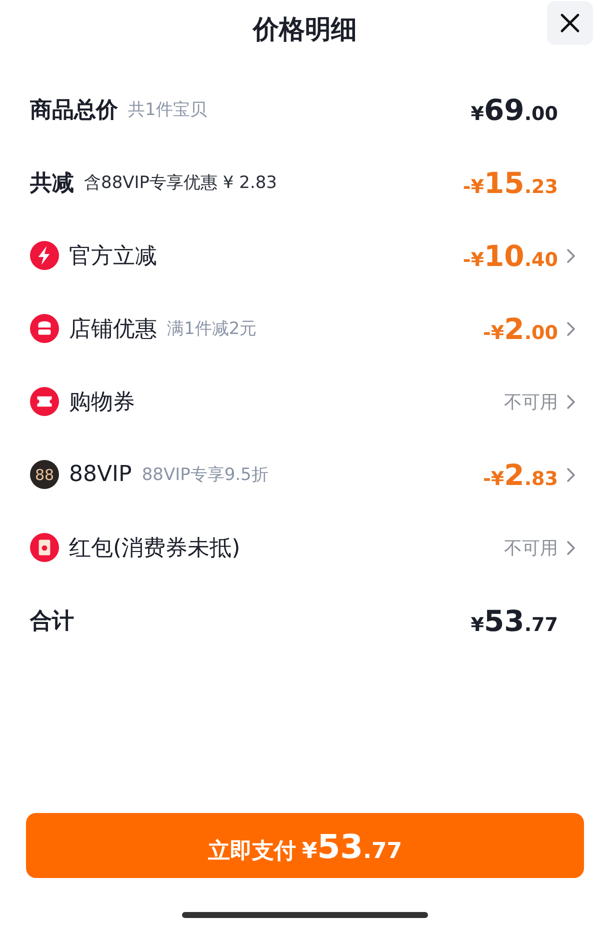 The image size is (610, 929). Describe the element at coordinates (44, 547) in the screenshot. I see `envelope-icon` at that location.